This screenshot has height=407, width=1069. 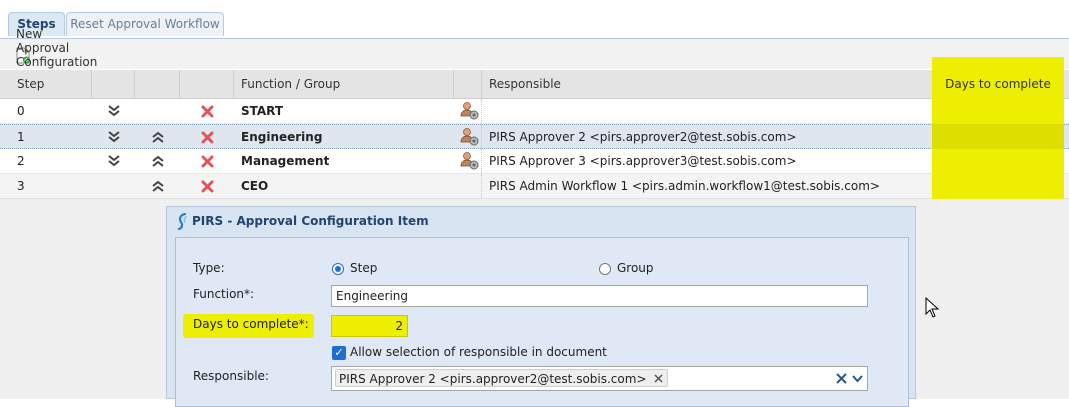 What do you see at coordinates (541, 221) in the screenshot?
I see `dialog-title-bar: PIRS - Approval Configuration Item` at bounding box center [541, 221].